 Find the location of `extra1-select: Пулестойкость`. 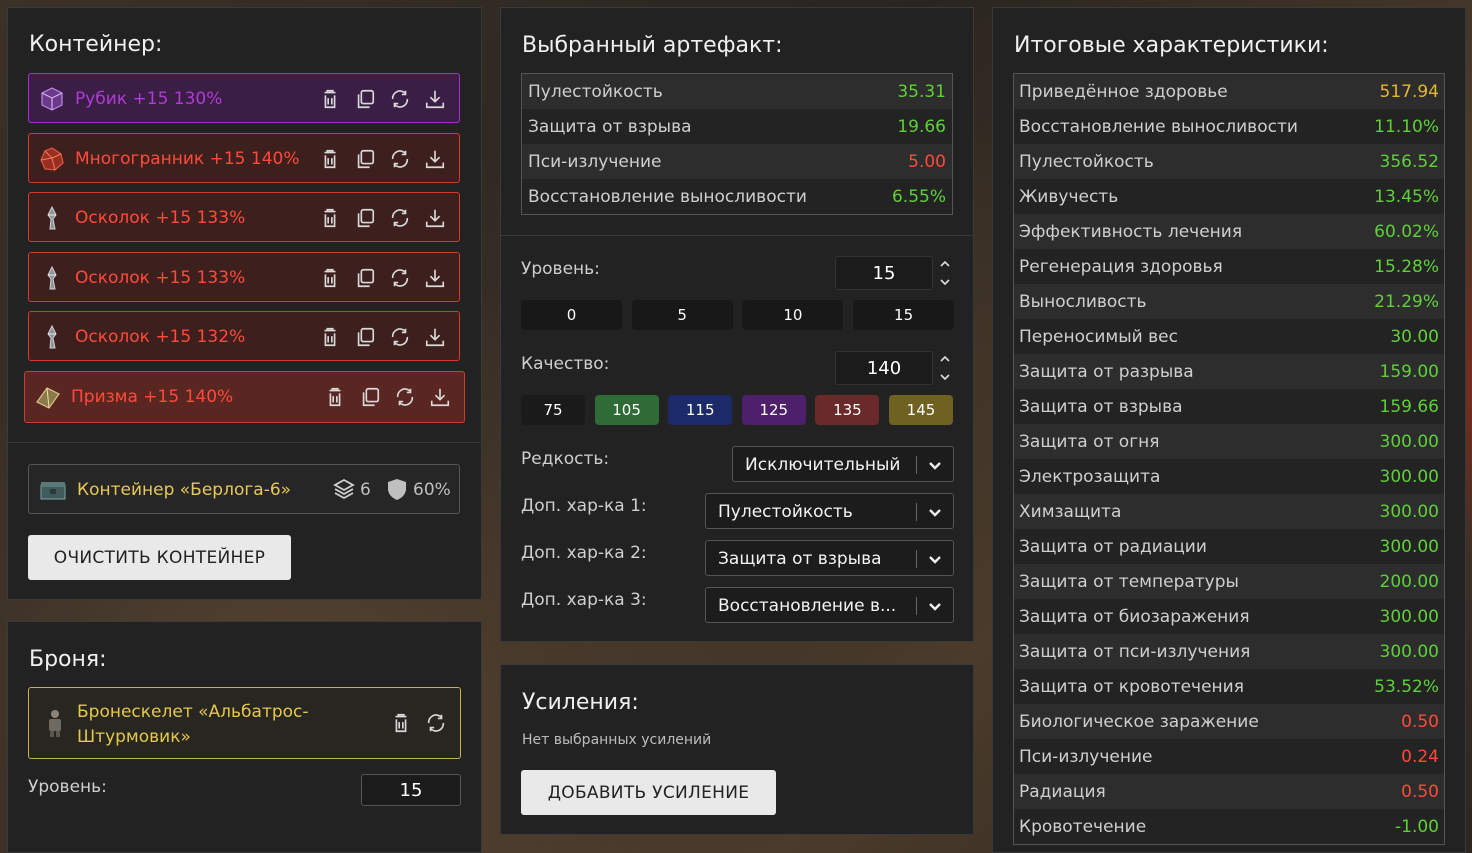

extra1-select: Пулестойкость is located at coordinates (829, 511).